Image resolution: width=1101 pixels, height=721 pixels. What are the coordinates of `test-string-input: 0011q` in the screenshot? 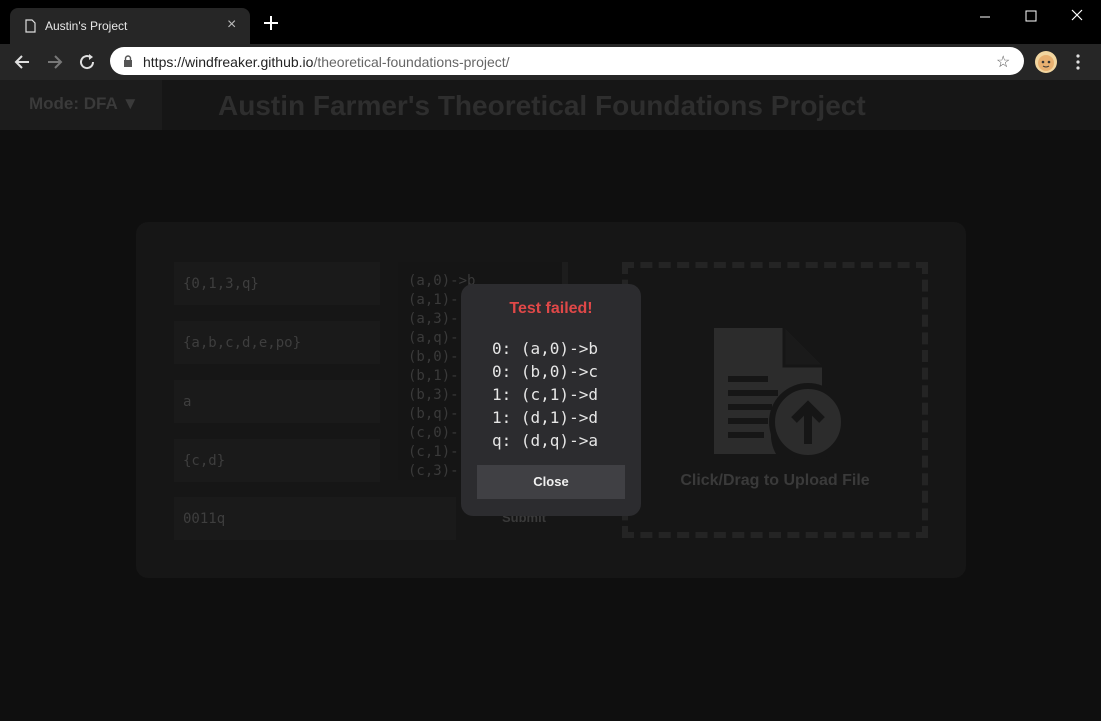 It's located at (315, 518).